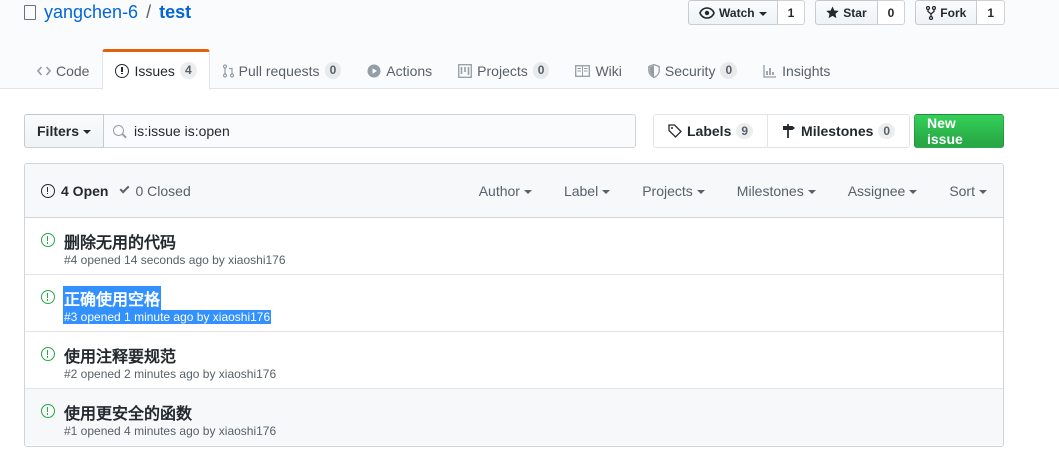 The image size is (1059, 476). Describe the element at coordinates (120, 241) in the screenshot. I see `issue-title-link: 删除无用的代码` at that location.